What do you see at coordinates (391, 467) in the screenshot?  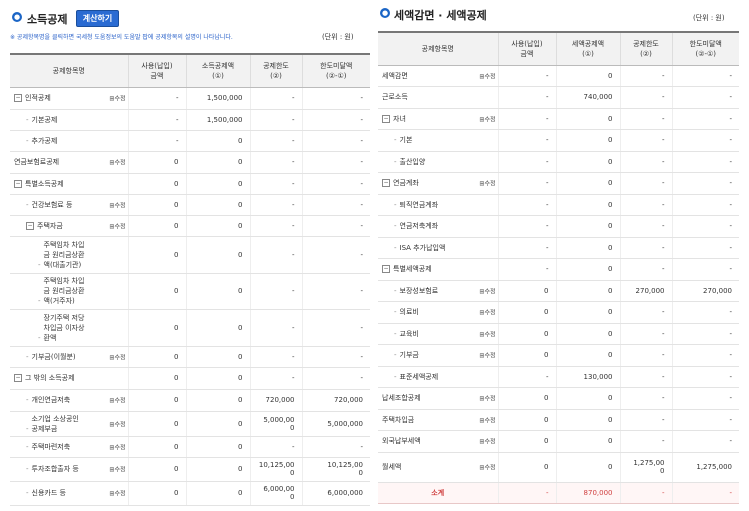 I see `item-name-link: 월세액` at bounding box center [391, 467].